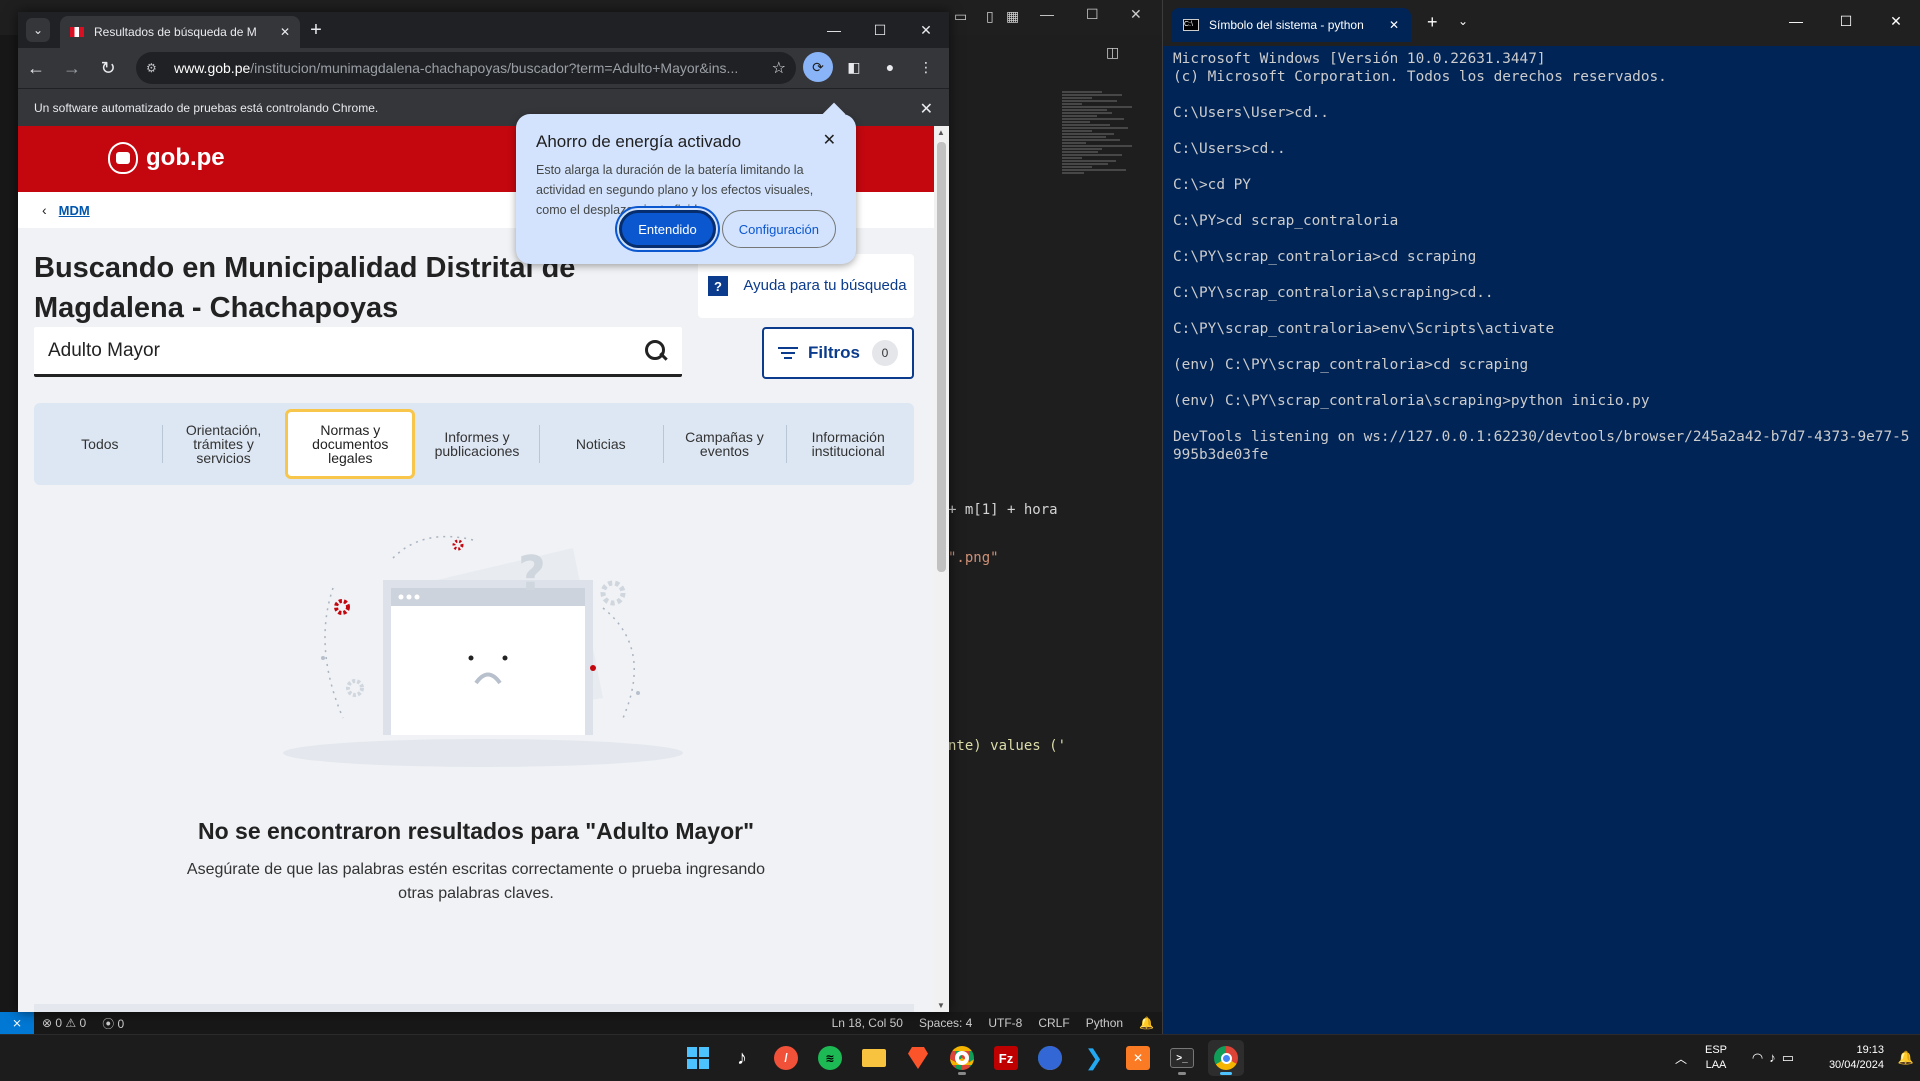  Describe the element at coordinates (1870, 1050) in the screenshot. I see `clock-time: 19:13` at that location.